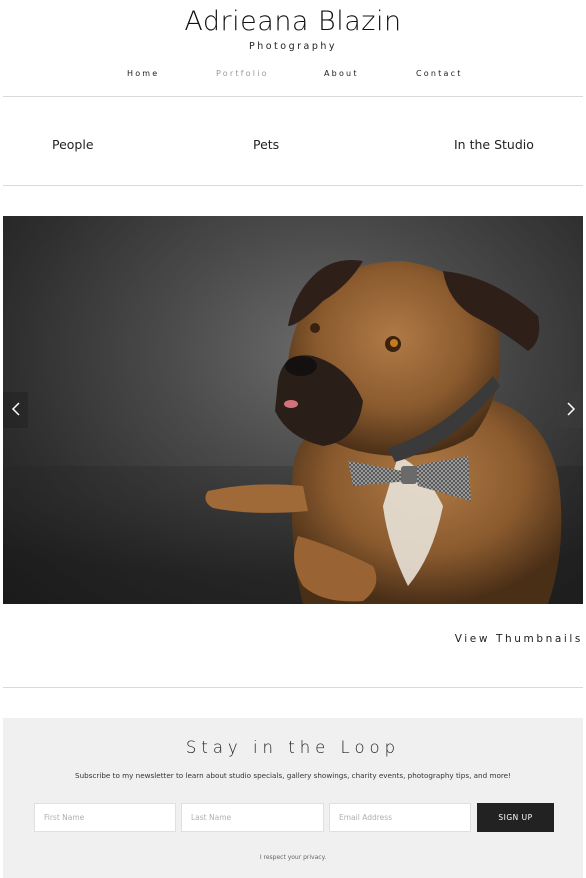 The image size is (586, 878). I want to click on chevron-left-icon, so click(16, 410).